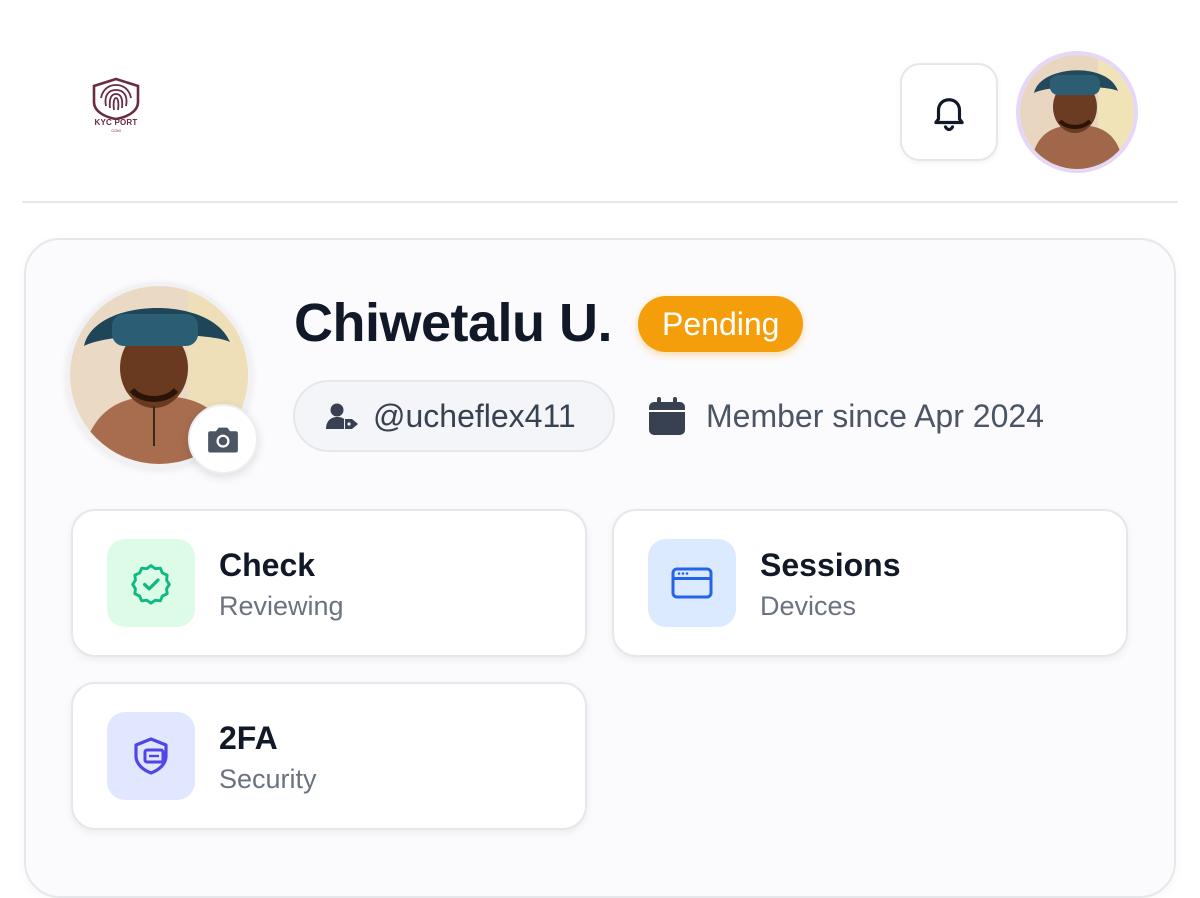 The width and height of the screenshot is (1200, 898). I want to click on camera-icon, so click(223, 440).